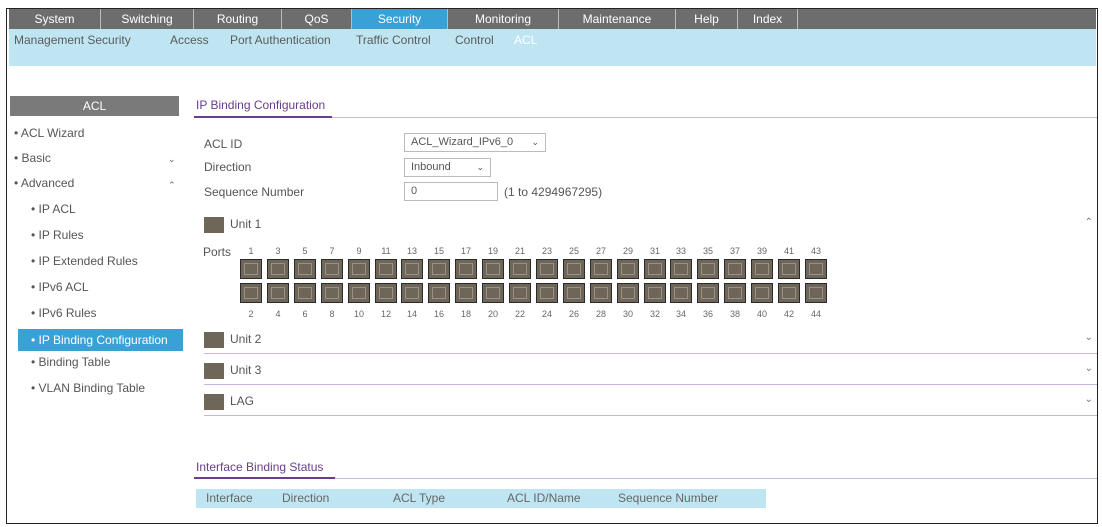 The width and height of the screenshot is (1102, 527). Describe the element at coordinates (32, 158) in the screenshot. I see `sidebar-item-basic: • Basic` at that location.